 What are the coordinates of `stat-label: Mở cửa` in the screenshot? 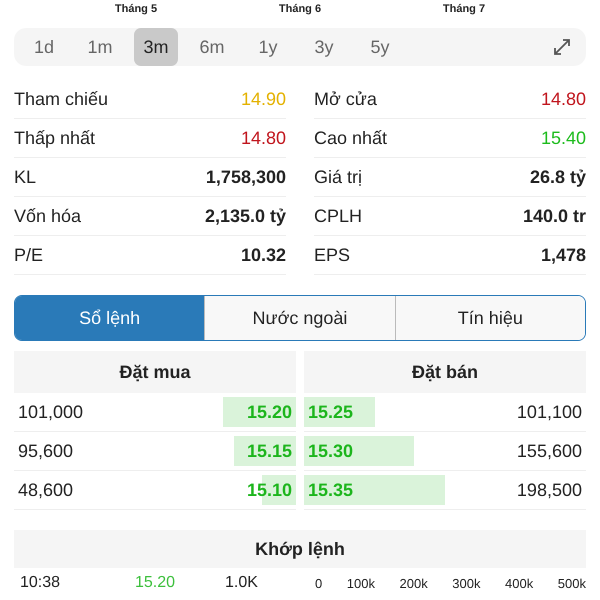 It's located at (345, 99).